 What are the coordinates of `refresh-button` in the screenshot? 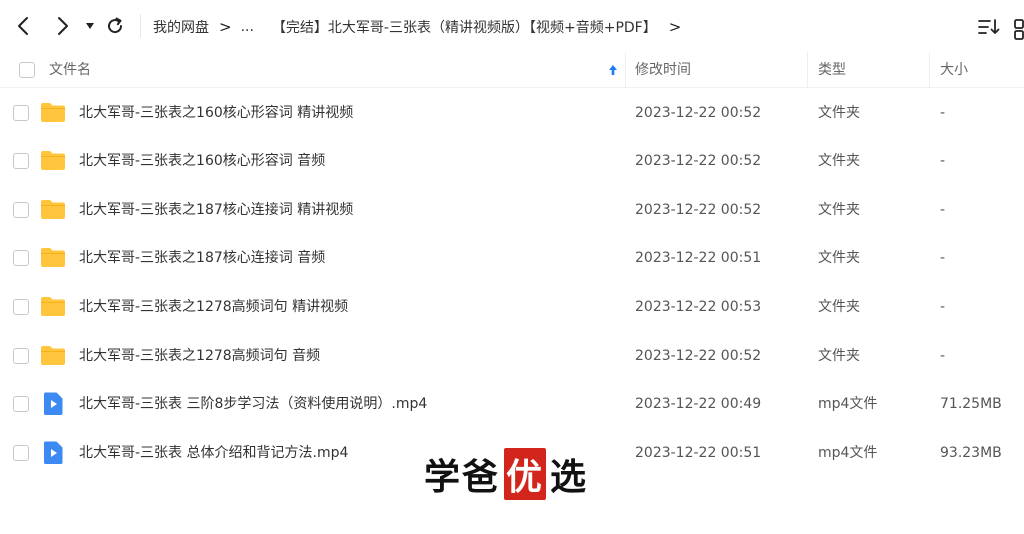 It's located at (115, 26).